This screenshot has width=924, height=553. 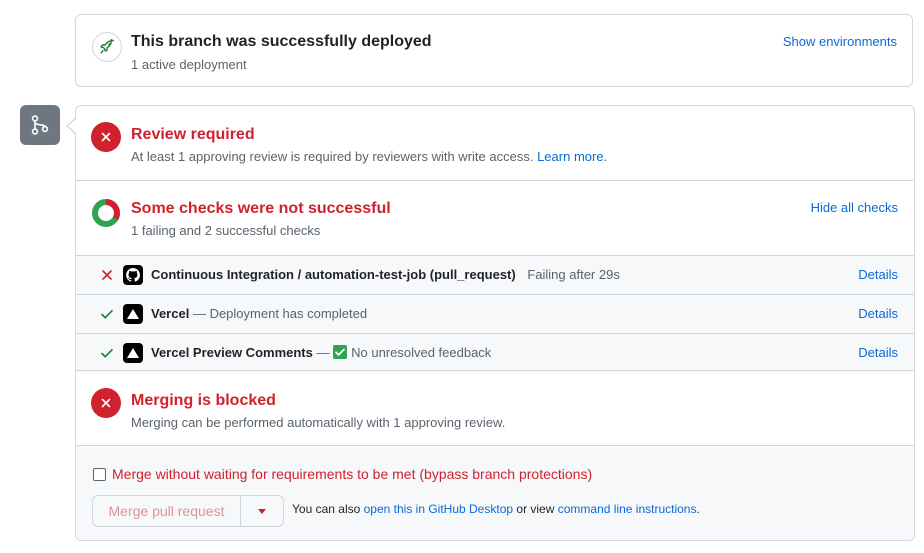 I want to click on check-description-prefix: —, so click(x=323, y=352).